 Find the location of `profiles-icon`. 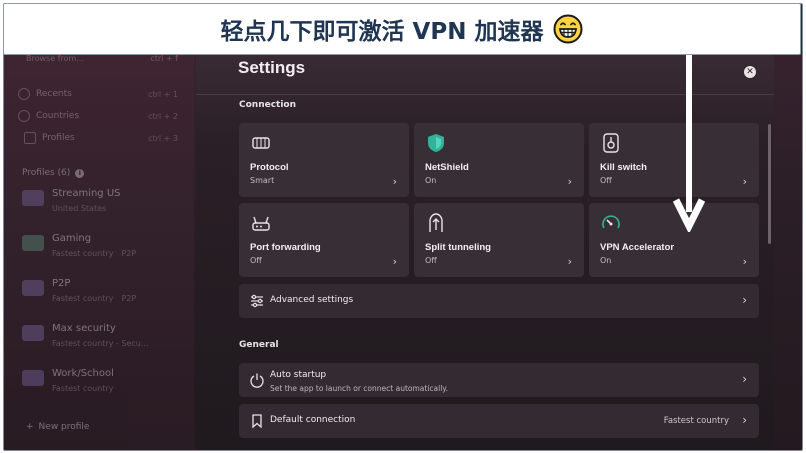

profiles-icon is located at coordinates (30, 138).